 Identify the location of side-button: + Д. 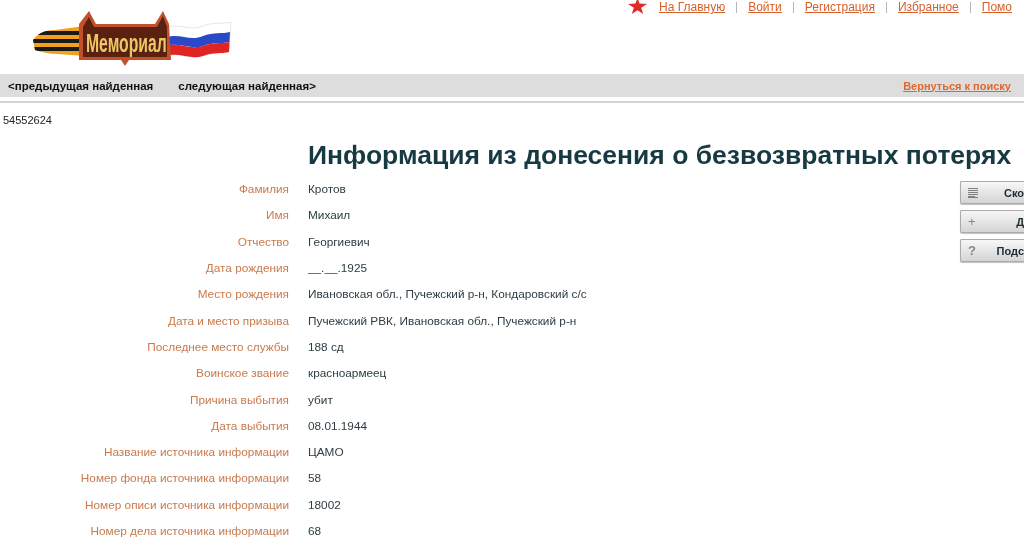
(992, 221).